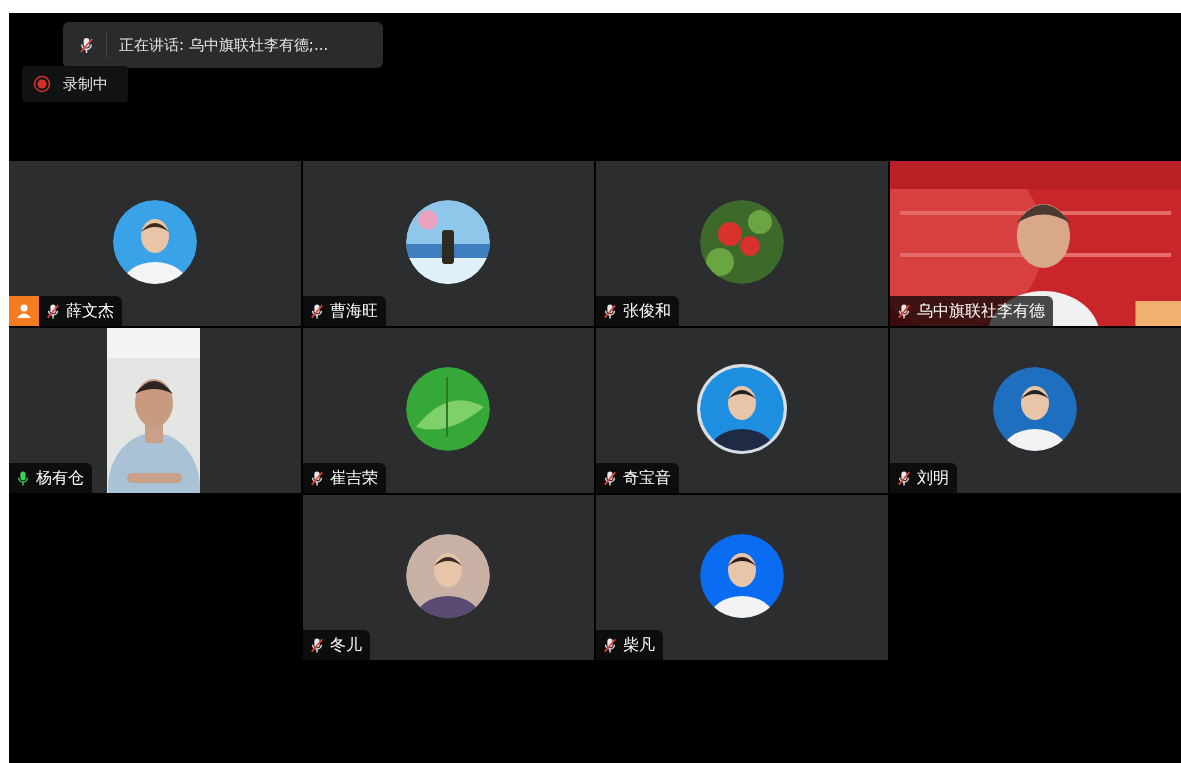  What do you see at coordinates (24, 311) in the screenshot?
I see `person-icon` at bounding box center [24, 311].